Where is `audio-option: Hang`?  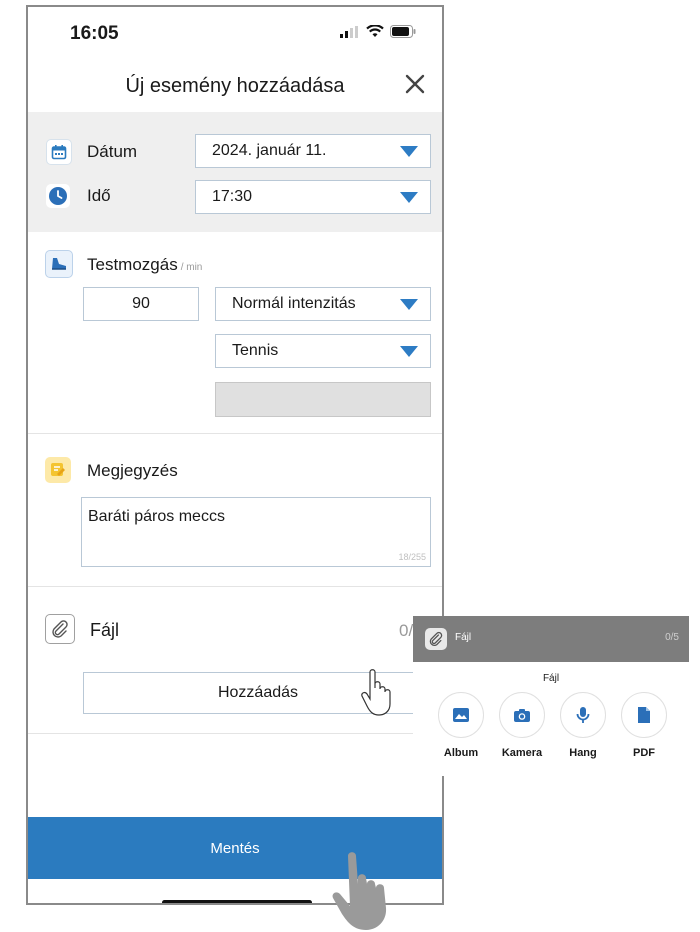 audio-option: Hang is located at coordinates (583, 725).